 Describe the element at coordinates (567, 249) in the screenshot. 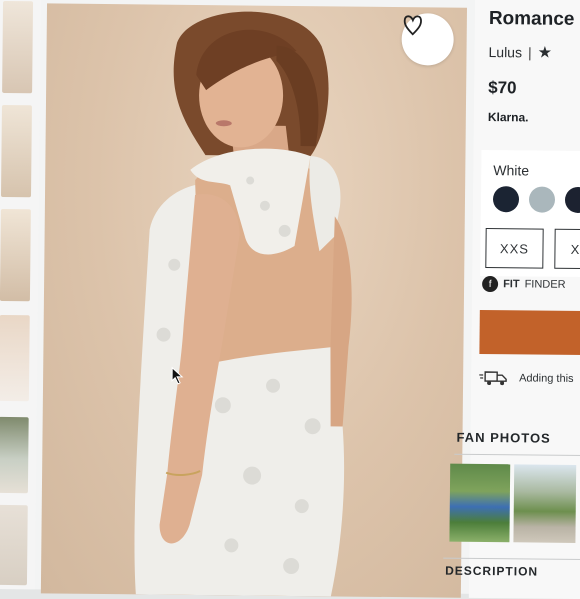

I see `size-option-xs: X` at that location.